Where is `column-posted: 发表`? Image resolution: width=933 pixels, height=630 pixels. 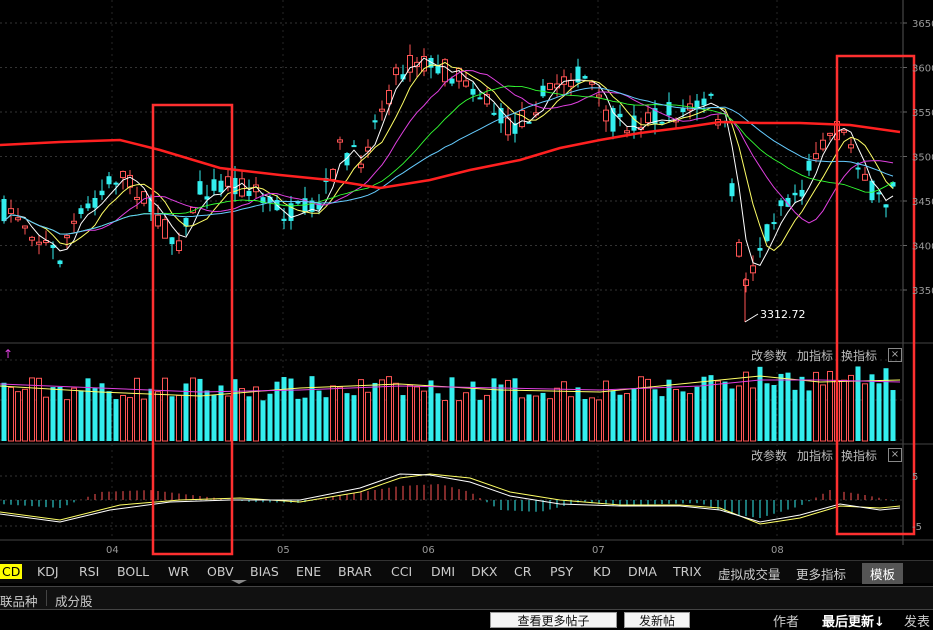 column-posted: 发表 is located at coordinates (917, 620).